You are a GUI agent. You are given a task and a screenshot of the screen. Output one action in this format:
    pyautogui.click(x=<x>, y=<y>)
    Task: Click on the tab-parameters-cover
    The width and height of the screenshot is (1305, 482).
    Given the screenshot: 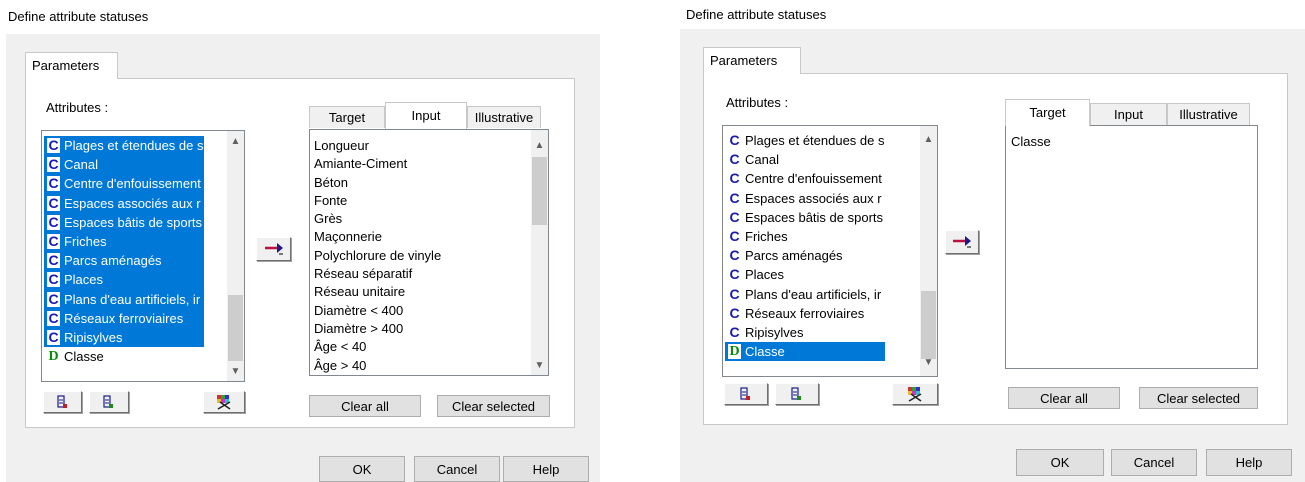 What is the action you would take?
    pyautogui.click(x=71, y=78)
    